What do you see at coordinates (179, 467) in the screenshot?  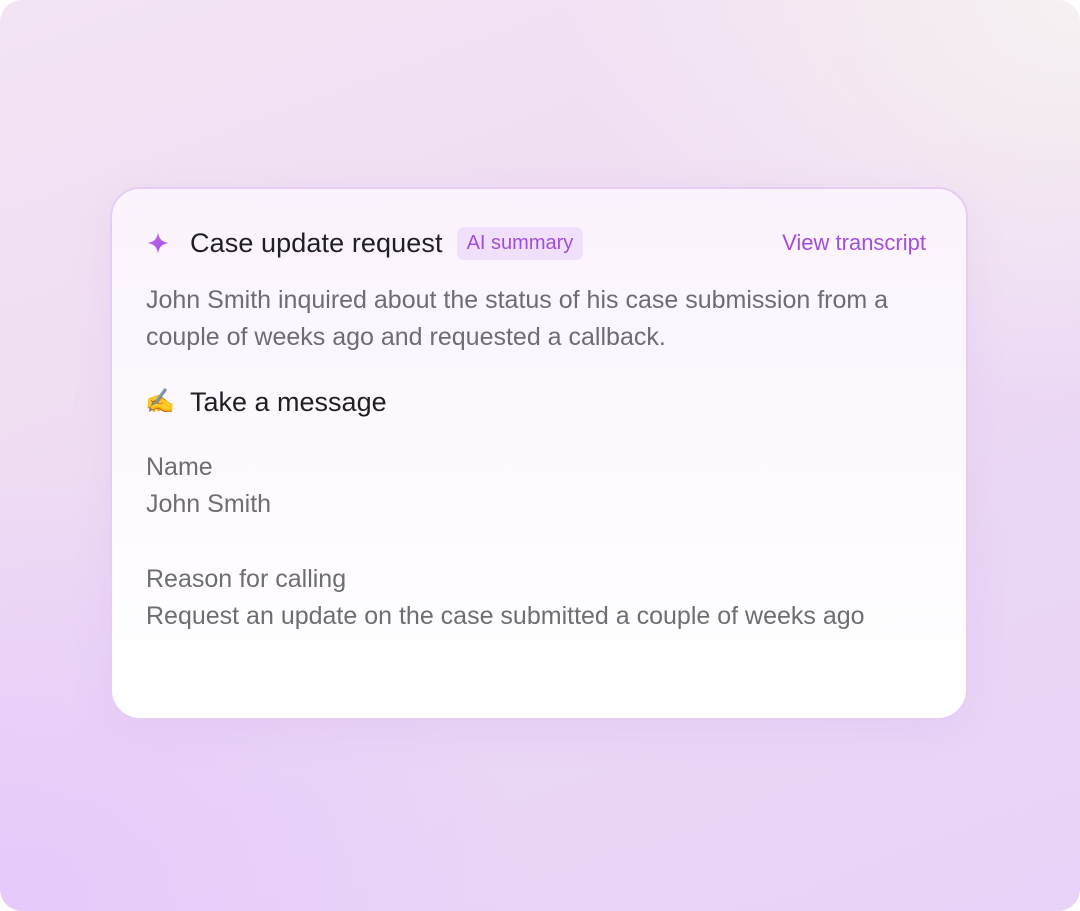 I see `name-label: Name` at bounding box center [179, 467].